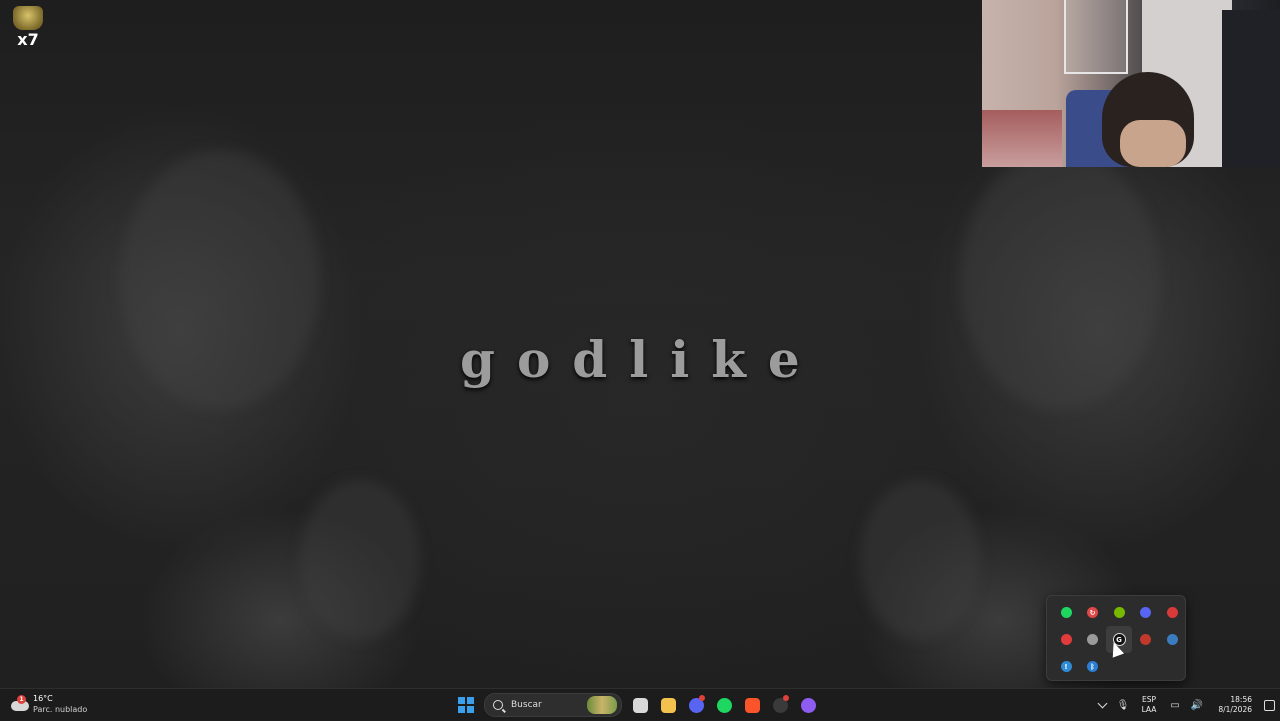 The height and width of the screenshot is (721, 1280). I want to click on nvidia-icon, so click(1119, 612).